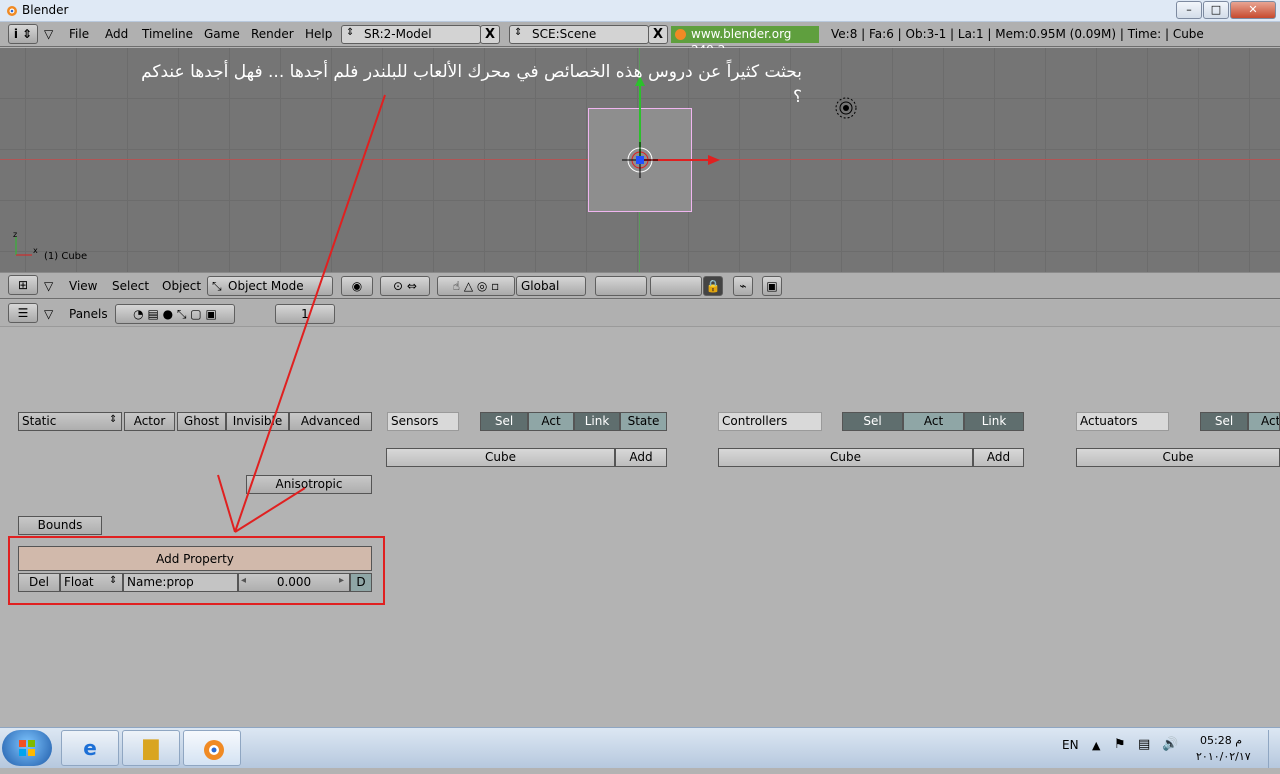 This screenshot has height=774, width=1280. I want to click on buttons-window-icon: ☰, so click(23, 313).